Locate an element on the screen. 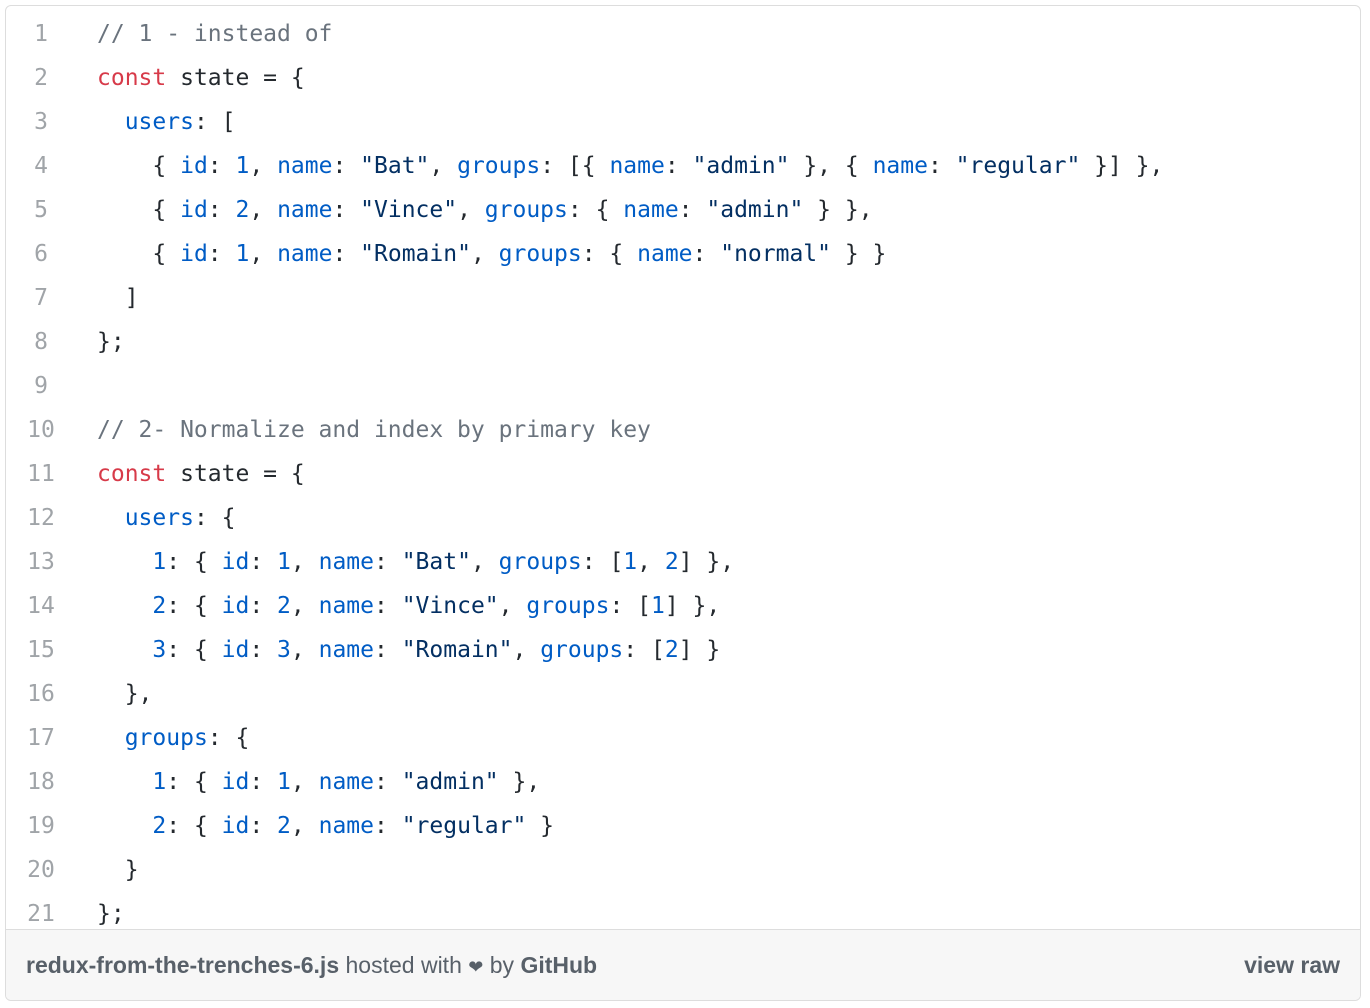  line-number: 14 is located at coordinates (41, 606).